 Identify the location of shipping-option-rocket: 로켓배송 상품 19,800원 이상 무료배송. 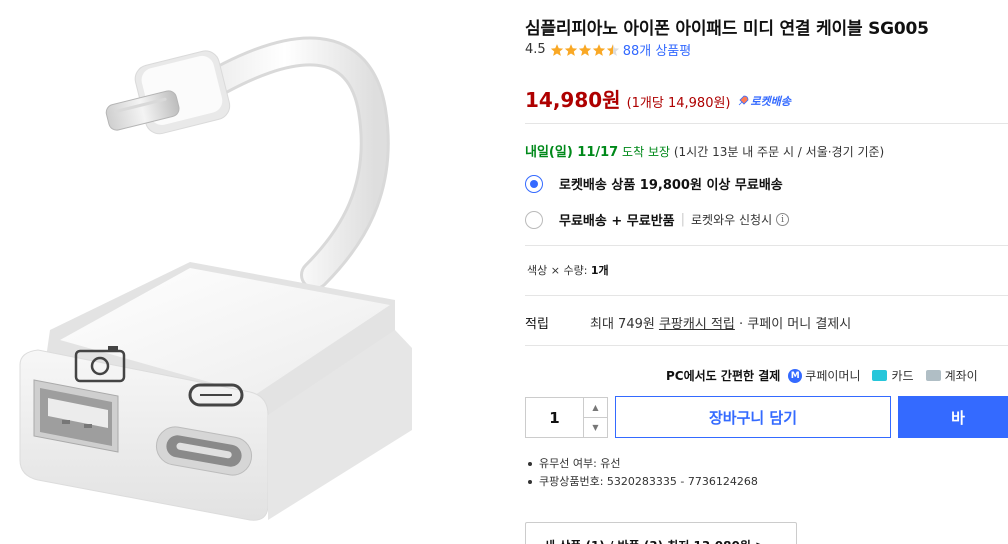
(654, 183).